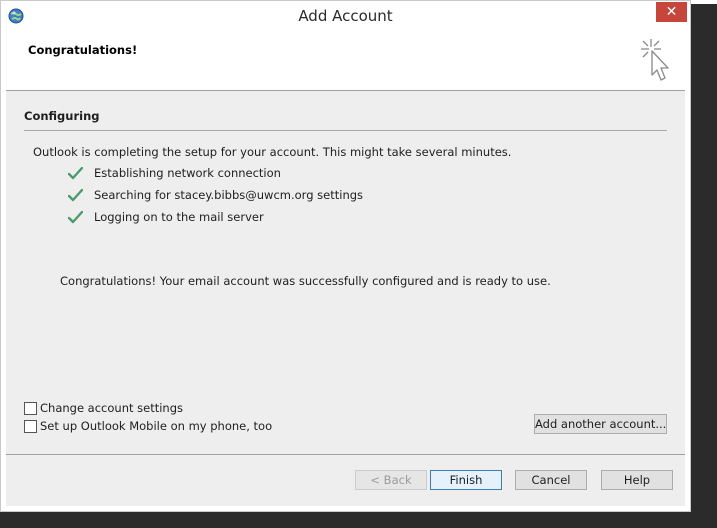 The width and height of the screenshot is (717, 528). What do you see at coordinates (3, 271) in the screenshot?
I see `window-frame-left` at bounding box center [3, 271].